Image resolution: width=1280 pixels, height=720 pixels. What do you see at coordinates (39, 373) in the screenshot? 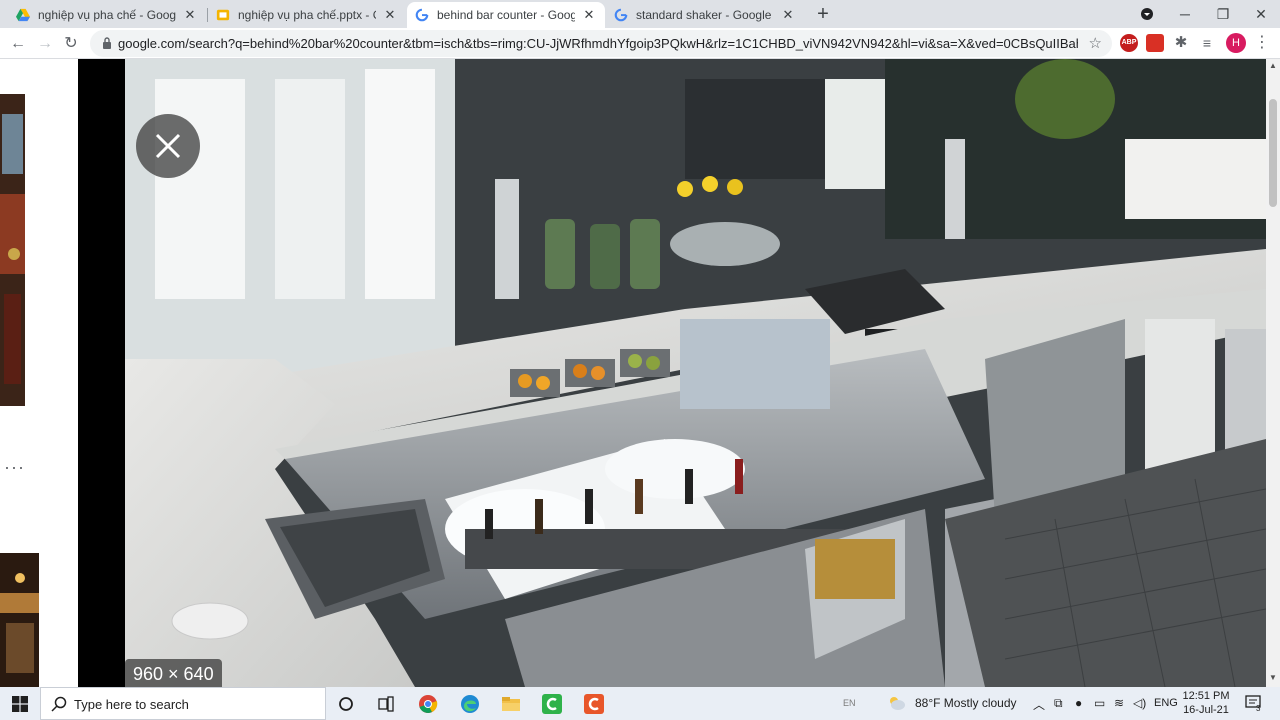
I see `search-results-column: ···` at bounding box center [39, 373].